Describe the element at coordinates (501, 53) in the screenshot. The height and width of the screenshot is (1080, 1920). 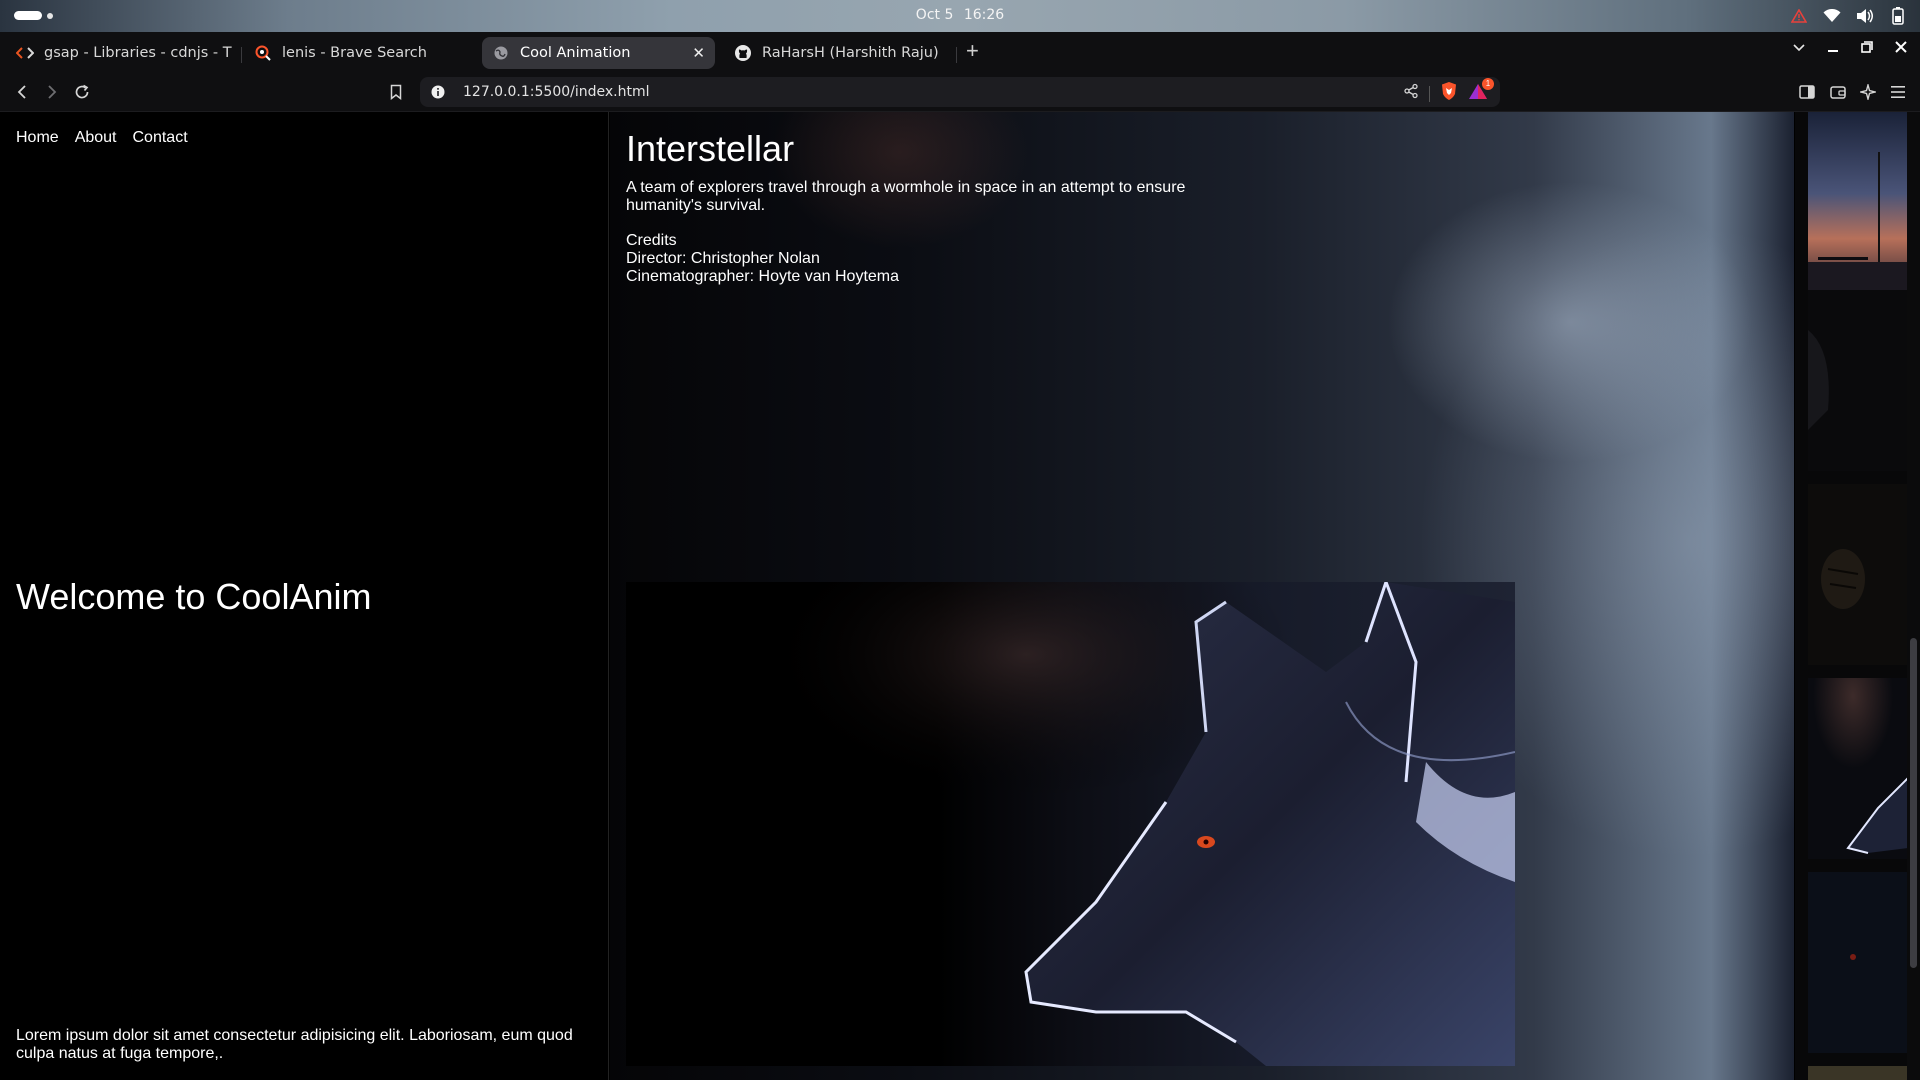
I see `globe-icon` at that location.